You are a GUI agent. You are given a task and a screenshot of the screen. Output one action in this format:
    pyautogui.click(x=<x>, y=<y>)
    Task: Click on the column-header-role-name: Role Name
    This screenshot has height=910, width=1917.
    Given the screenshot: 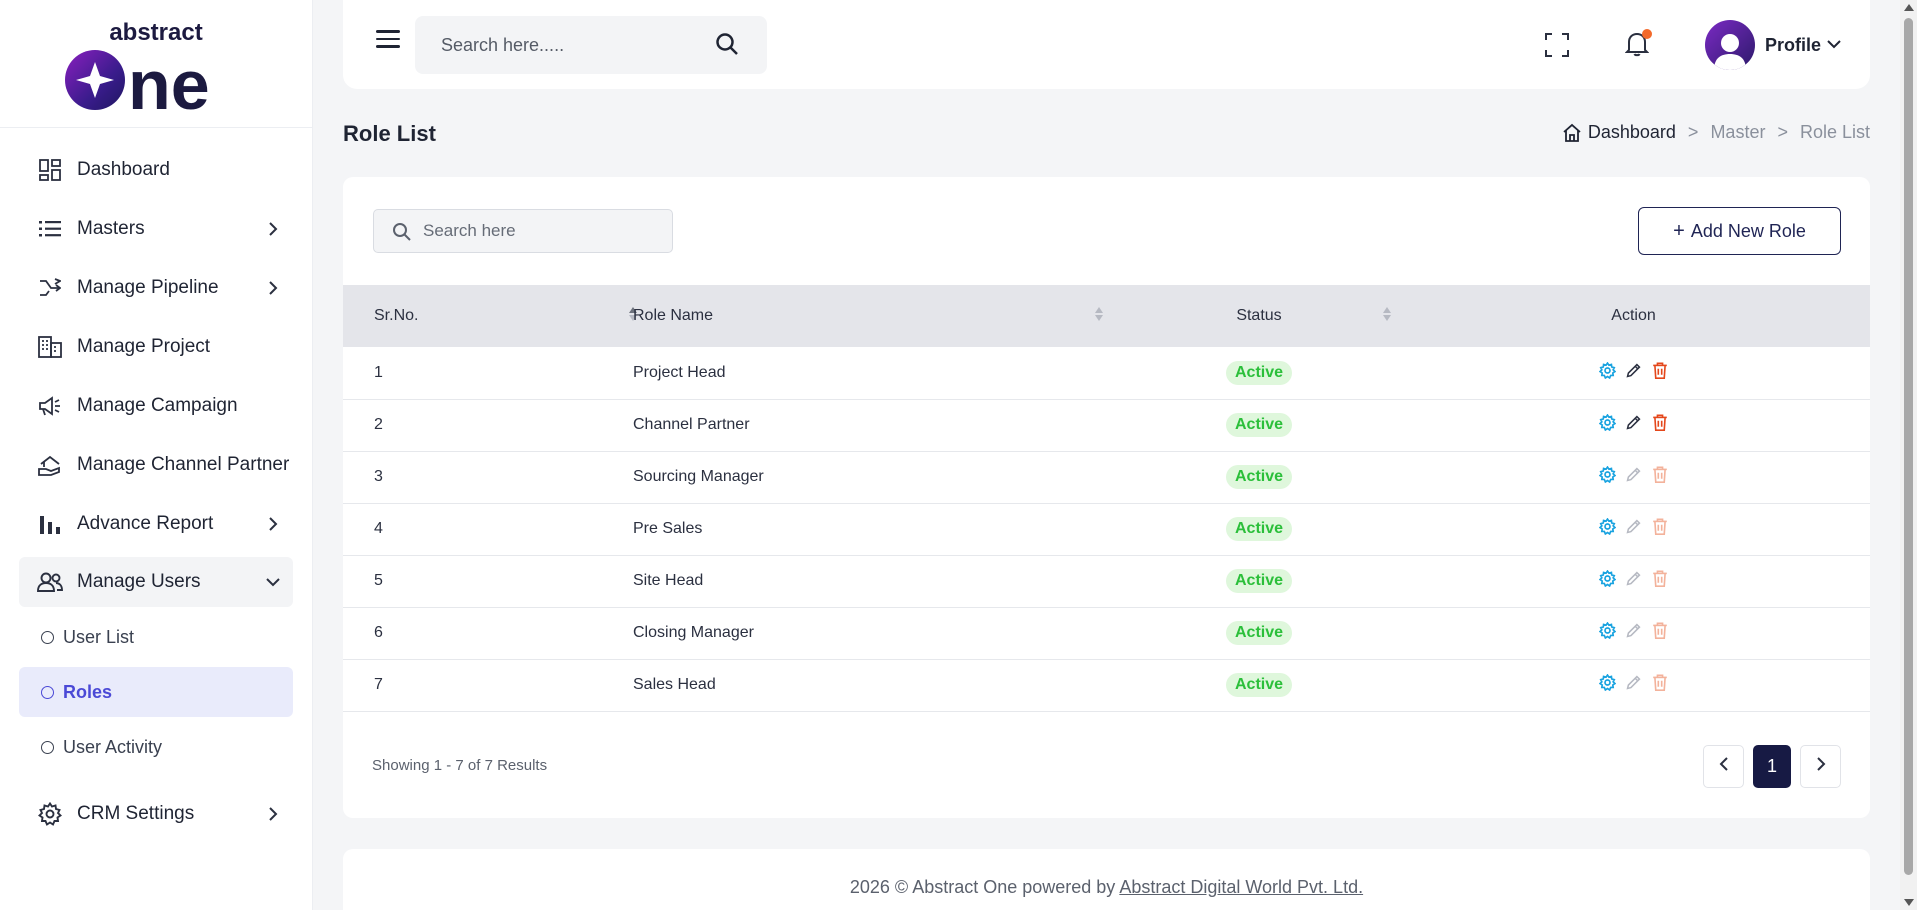 What is the action you would take?
    pyautogui.click(x=877, y=316)
    